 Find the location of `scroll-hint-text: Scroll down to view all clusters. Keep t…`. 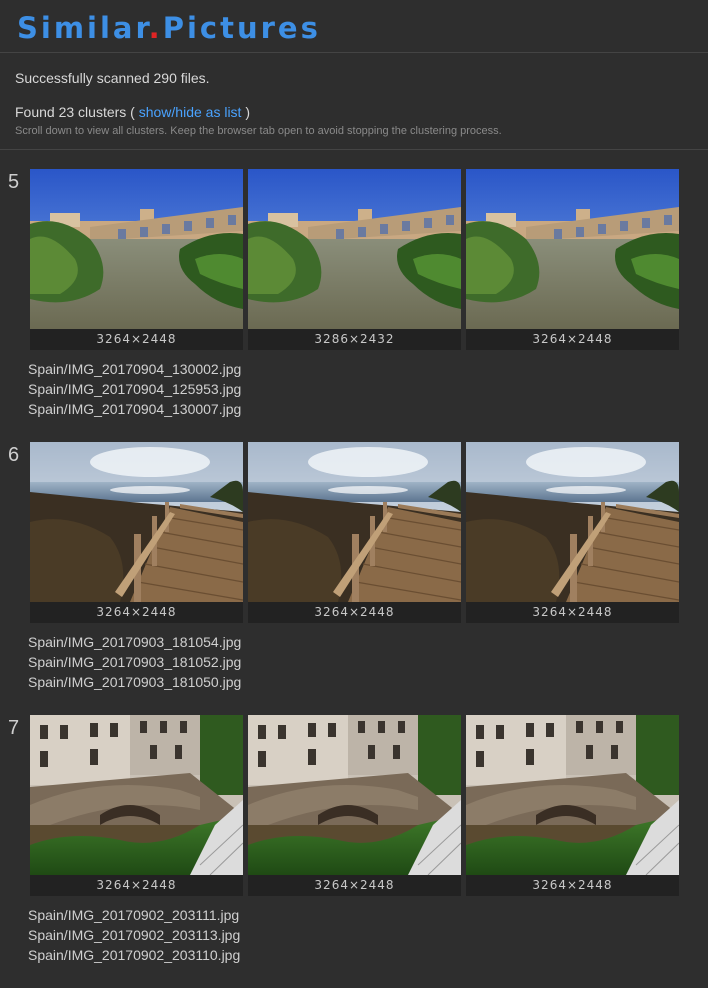

scroll-hint-text: Scroll down to view all clusters. Keep t… is located at coordinates (258, 131).